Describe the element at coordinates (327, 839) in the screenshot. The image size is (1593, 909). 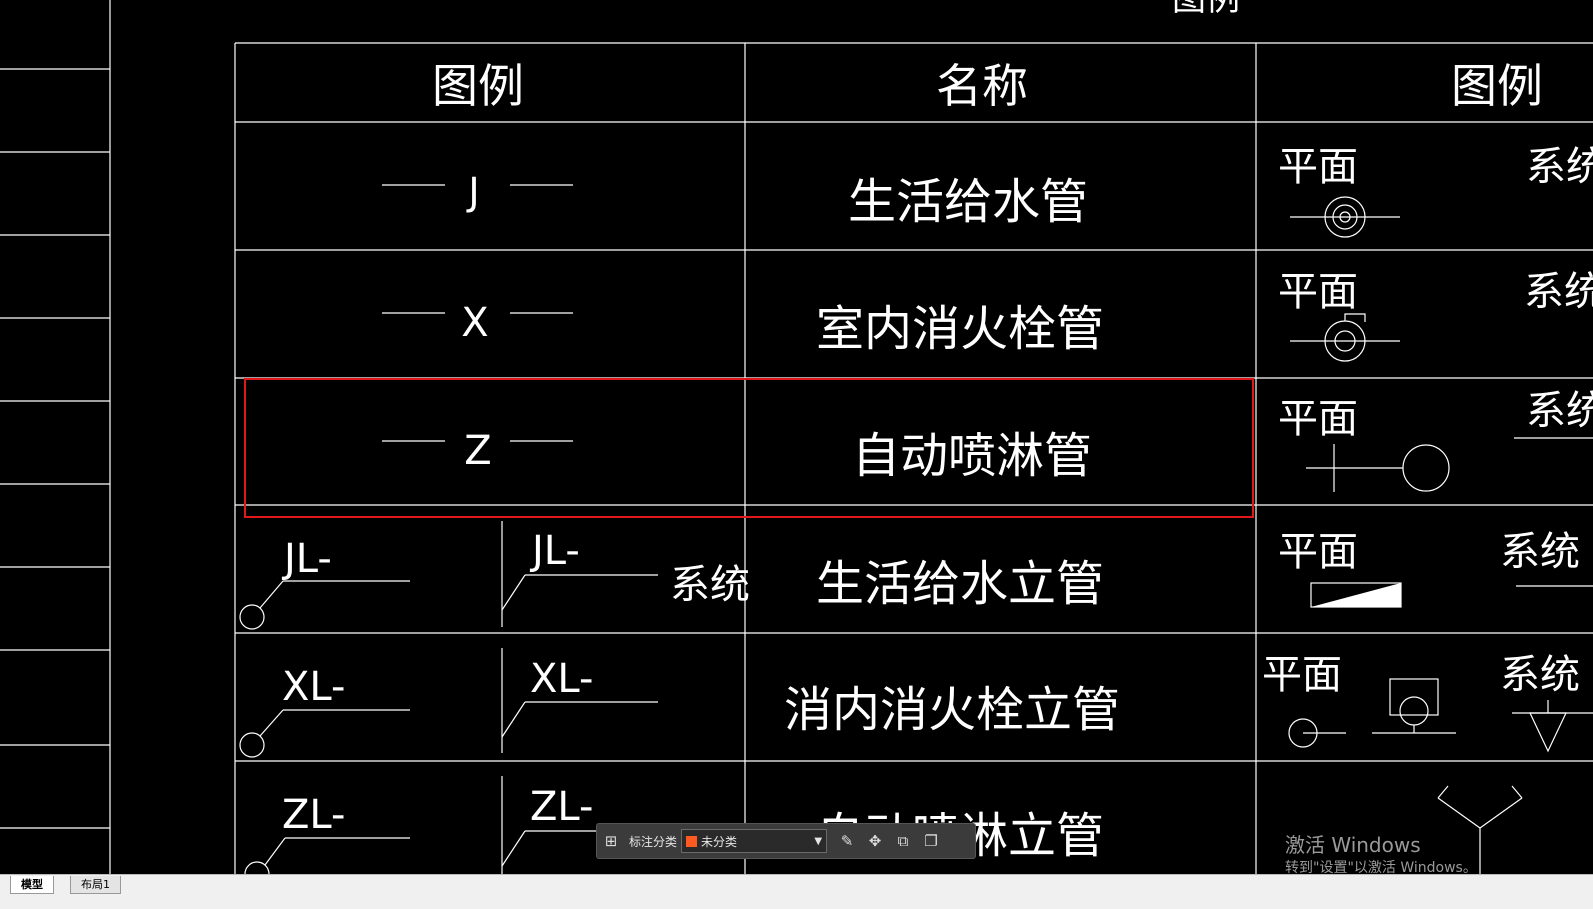
I see `riser-symbol-zl-plan: ZL-` at that location.